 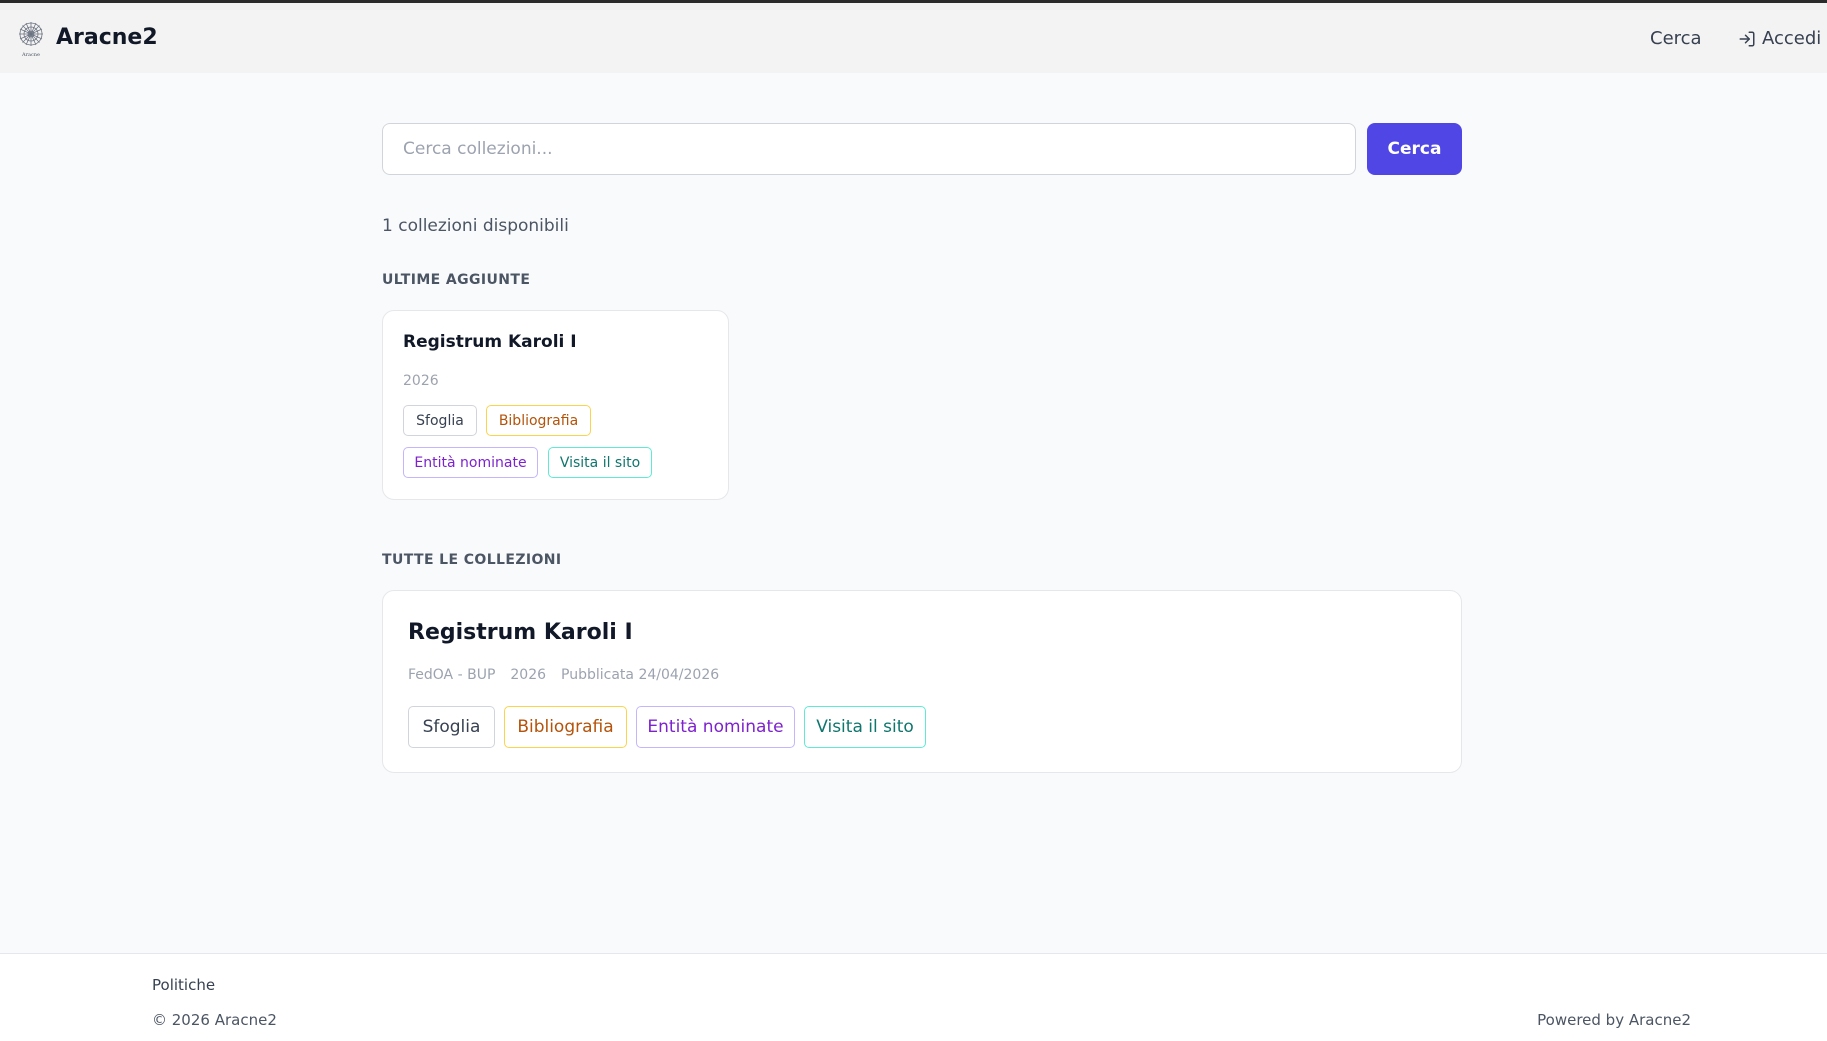 I want to click on logo-caption: Aracne, so click(x=30, y=55).